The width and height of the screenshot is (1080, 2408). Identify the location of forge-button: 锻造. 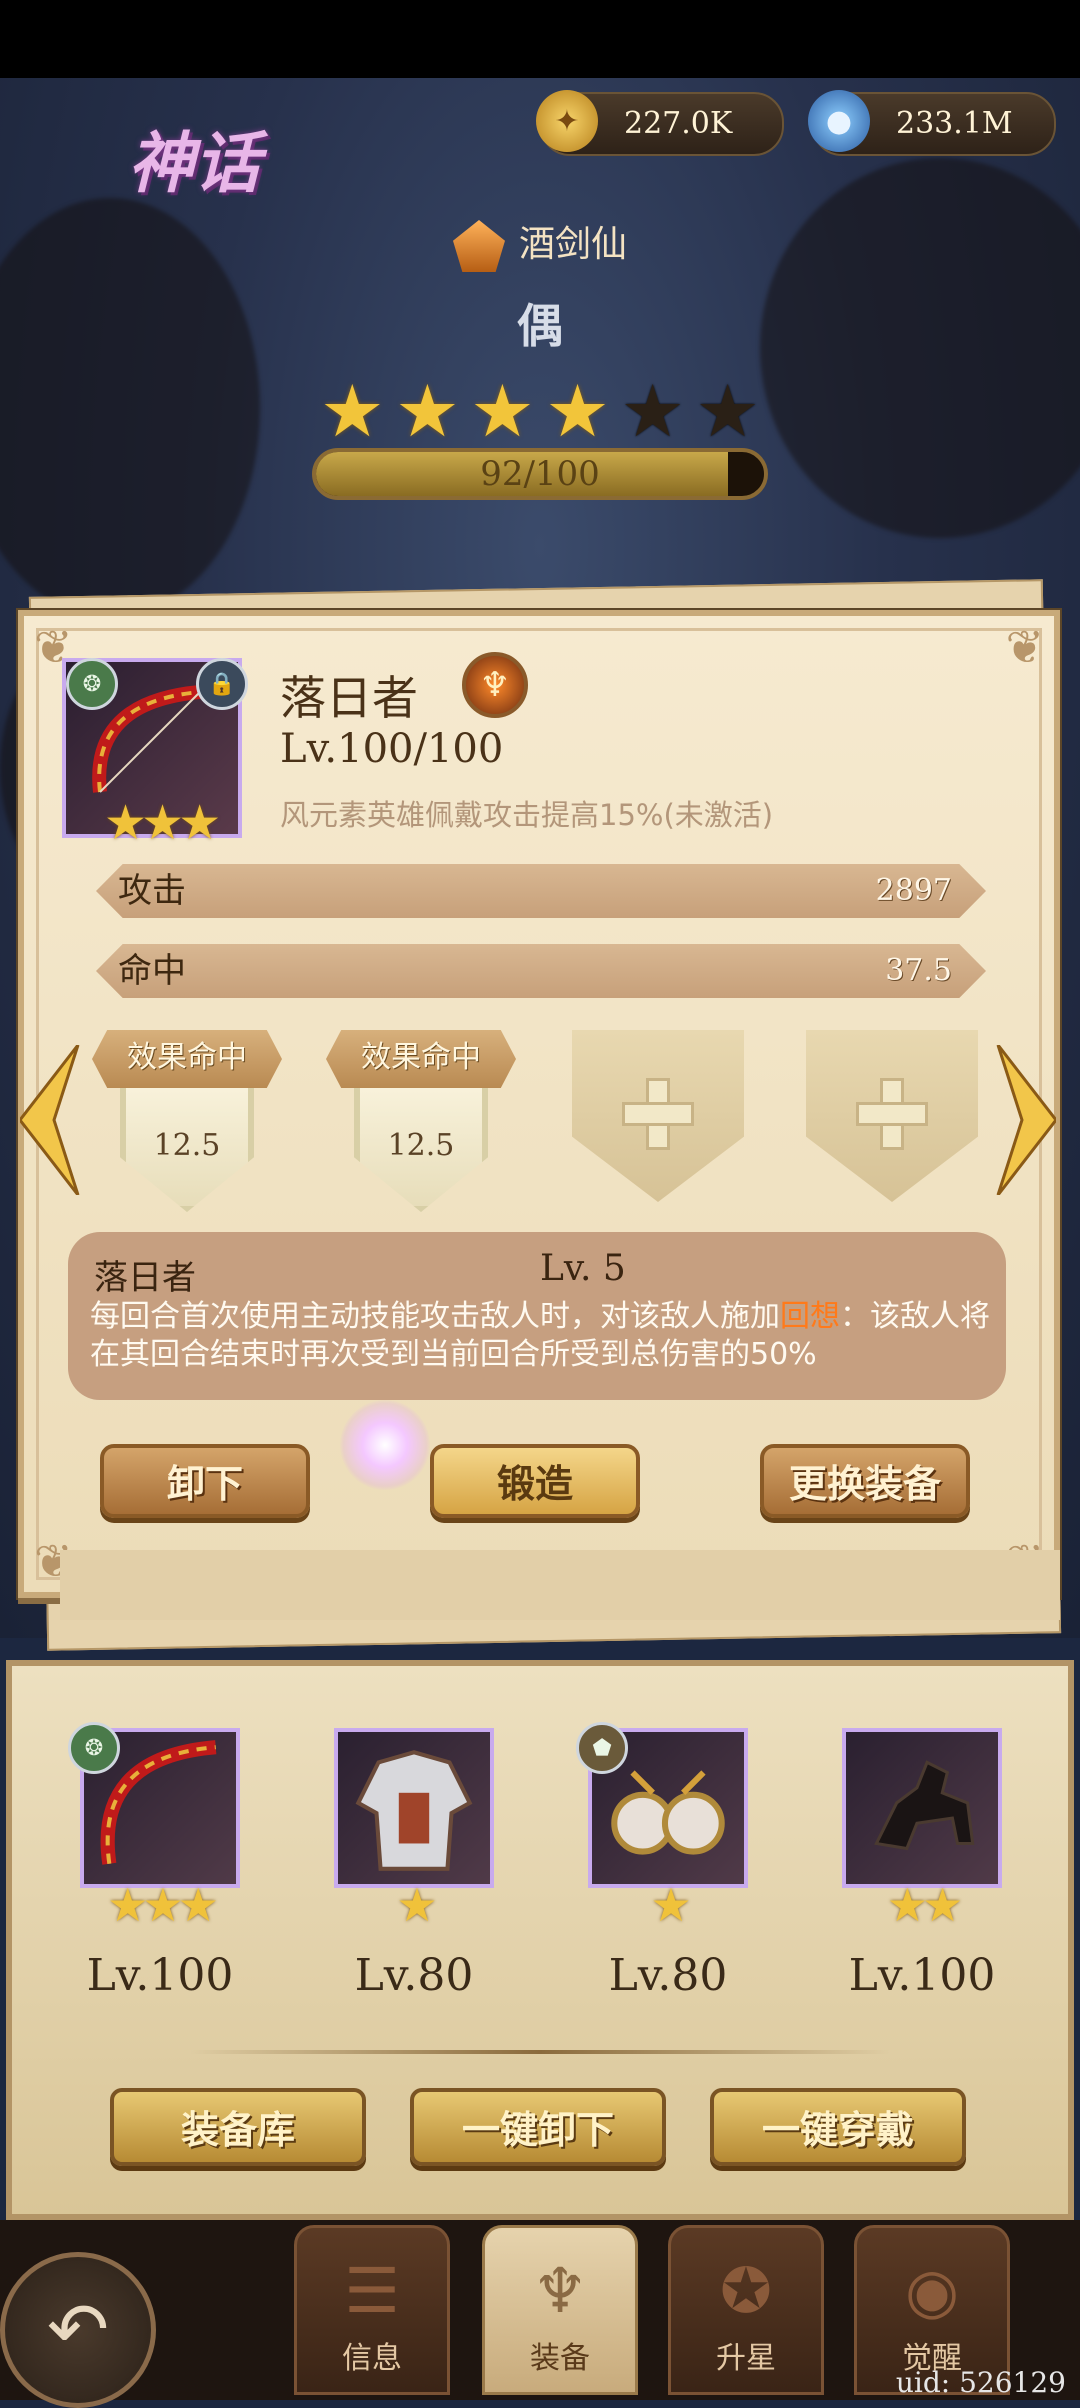
(535, 1481).